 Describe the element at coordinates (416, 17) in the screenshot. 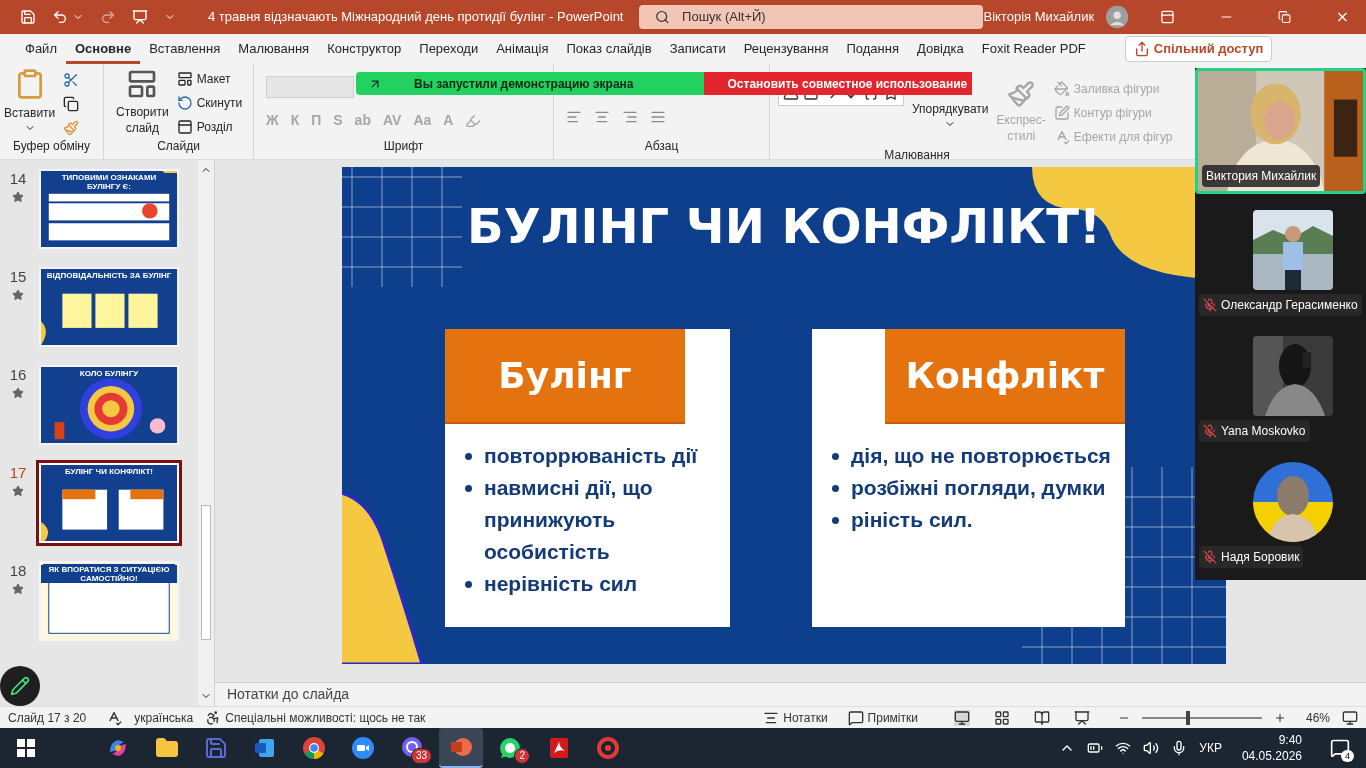

I see `window-title: 4 травня відзначають Міжнародний день протидії булінг - PowerPoint` at that location.